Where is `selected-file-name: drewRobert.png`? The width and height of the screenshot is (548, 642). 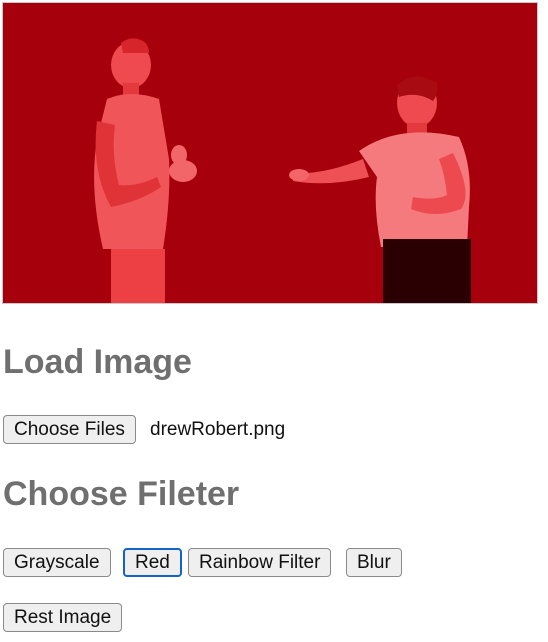
selected-file-name: drewRobert.png is located at coordinates (218, 429).